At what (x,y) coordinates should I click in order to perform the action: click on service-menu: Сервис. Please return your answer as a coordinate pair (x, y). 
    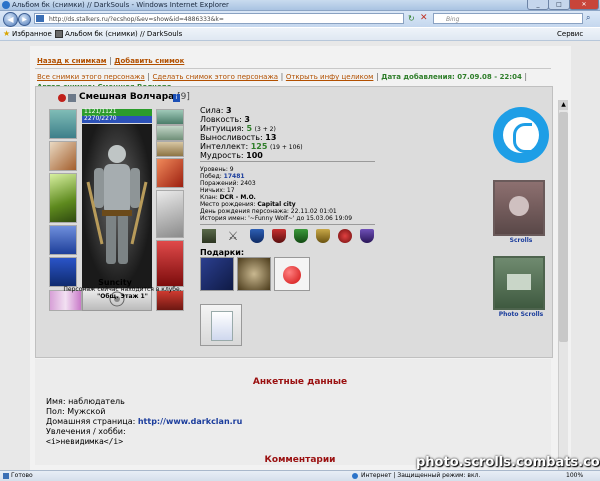
    Looking at the image, I should click on (570, 34).